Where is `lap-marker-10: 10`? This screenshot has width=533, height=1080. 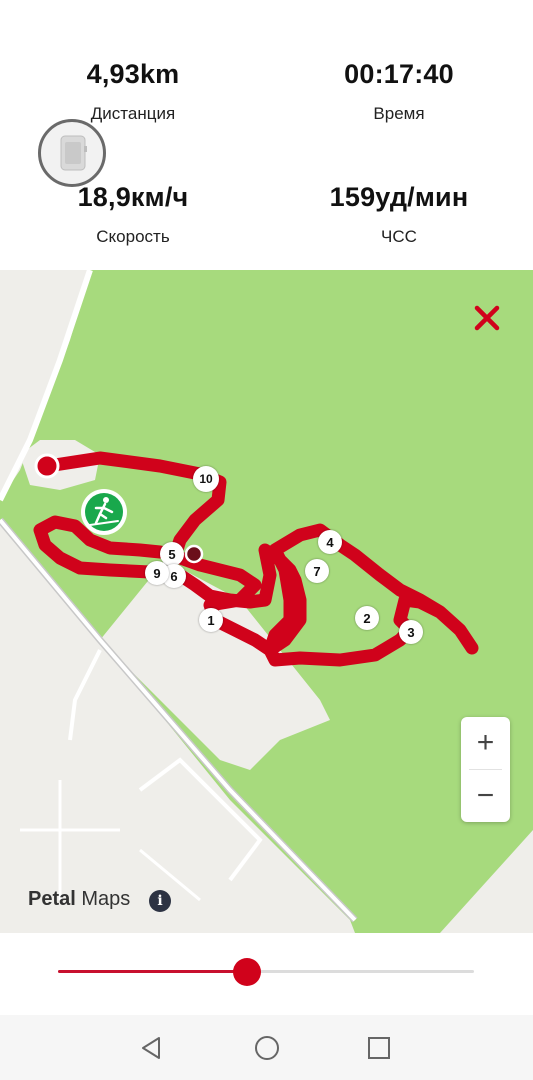 lap-marker-10: 10 is located at coordinates (206, 479).